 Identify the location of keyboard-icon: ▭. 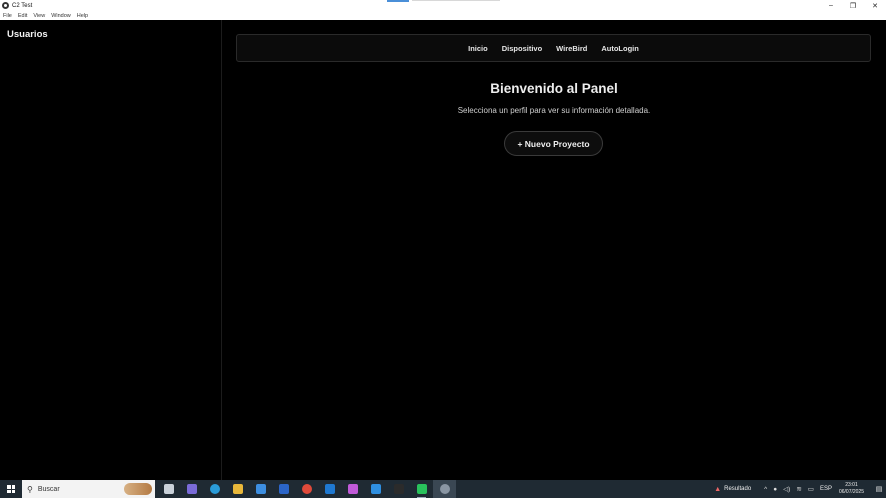
(811, 489).